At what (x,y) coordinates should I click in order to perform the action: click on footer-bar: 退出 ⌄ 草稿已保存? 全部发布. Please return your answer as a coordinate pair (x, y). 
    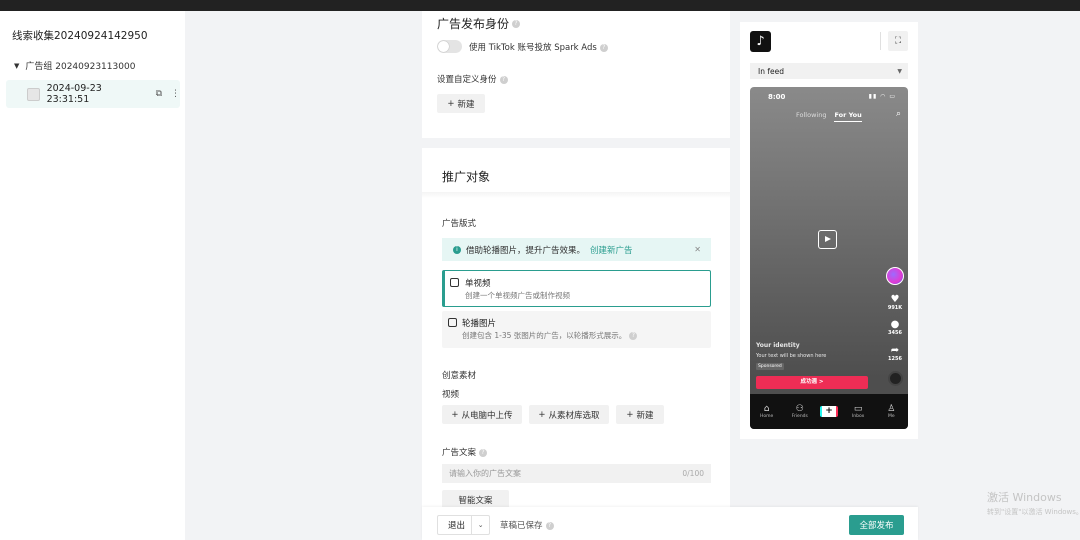
    Looking at the image, I should click on (670, 523).